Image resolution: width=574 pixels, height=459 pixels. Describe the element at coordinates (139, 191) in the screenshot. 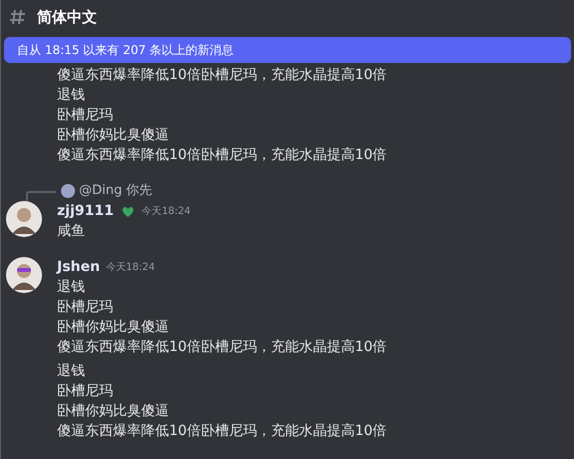

I see `reply-text: 你先` at that location.